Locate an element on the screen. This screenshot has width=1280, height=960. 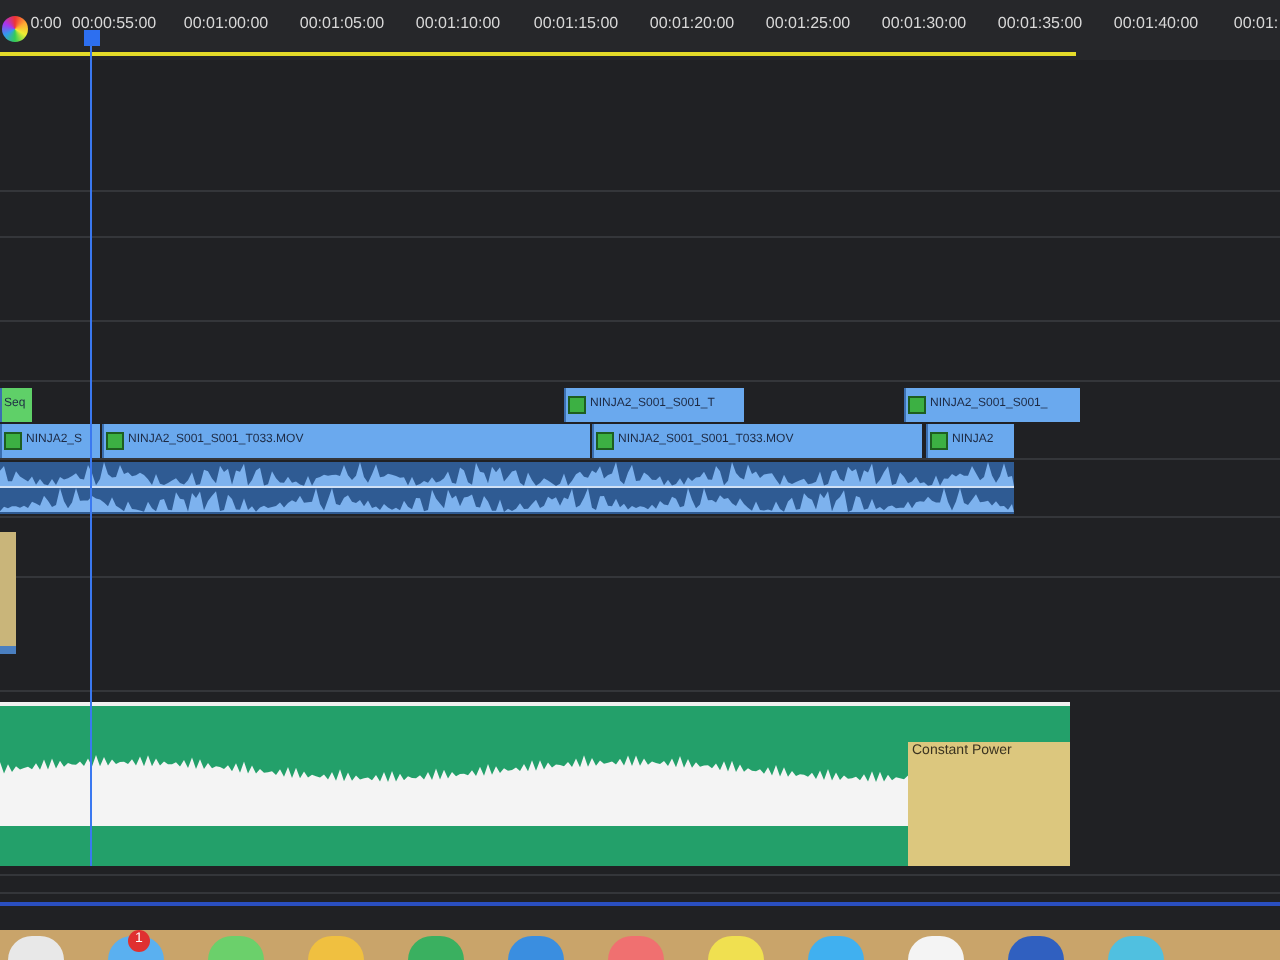
timecode-label: 00:00:55:00 is located at coordinates (114, 24).